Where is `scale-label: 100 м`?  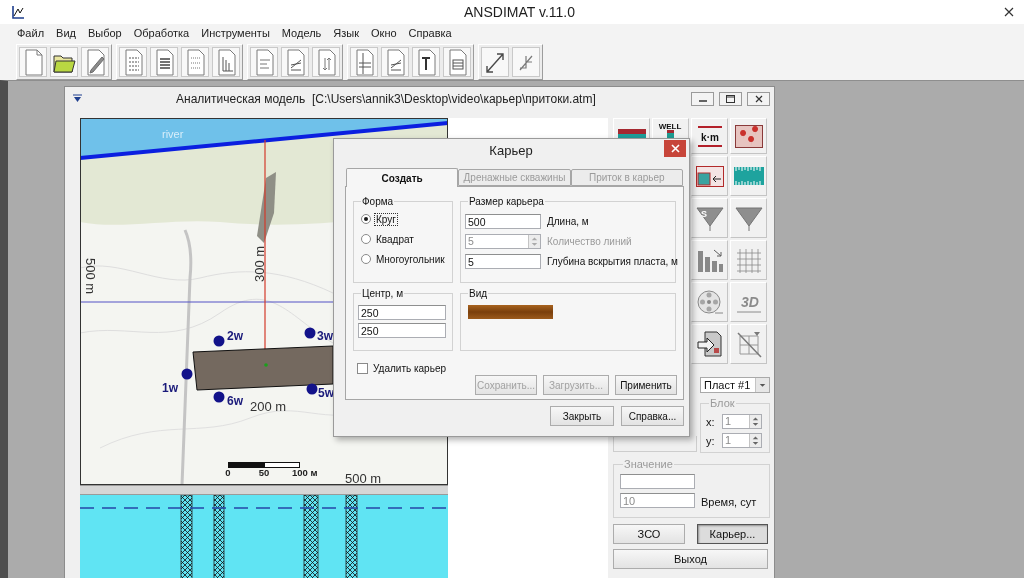 scale-label: 100 м is located at coordinates (305, 472).